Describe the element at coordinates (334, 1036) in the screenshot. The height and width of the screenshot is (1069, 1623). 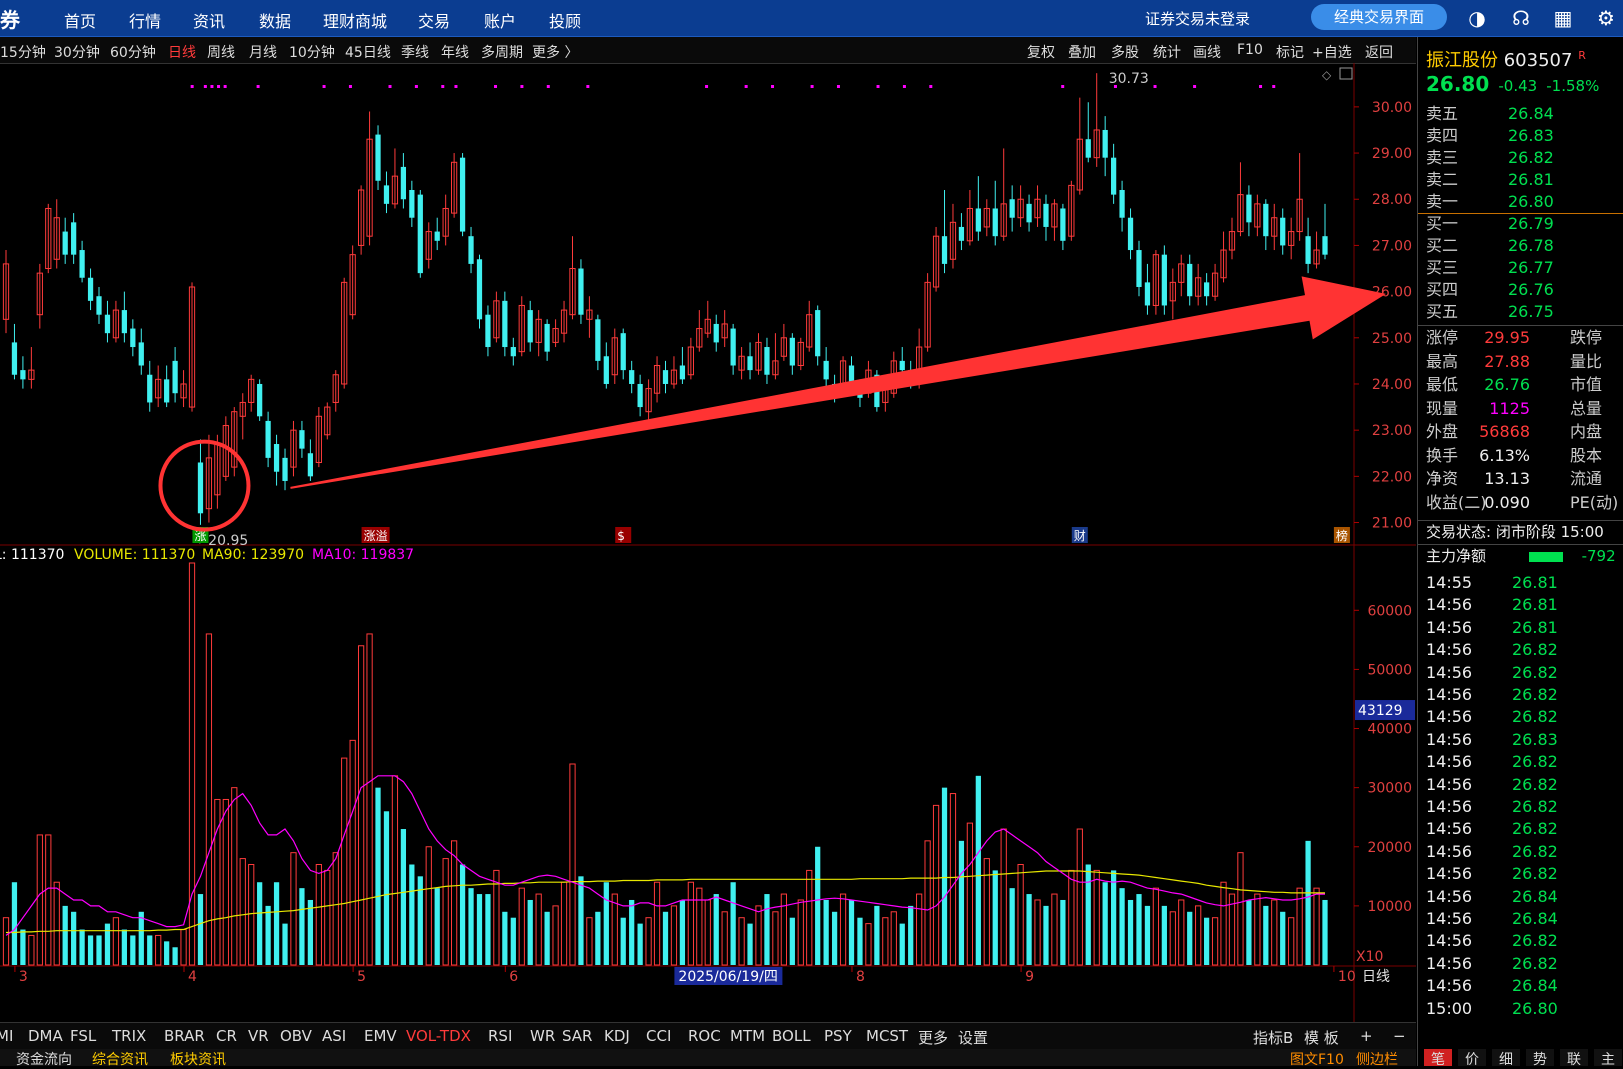
I see `indicator-tab: ASI` at that location.